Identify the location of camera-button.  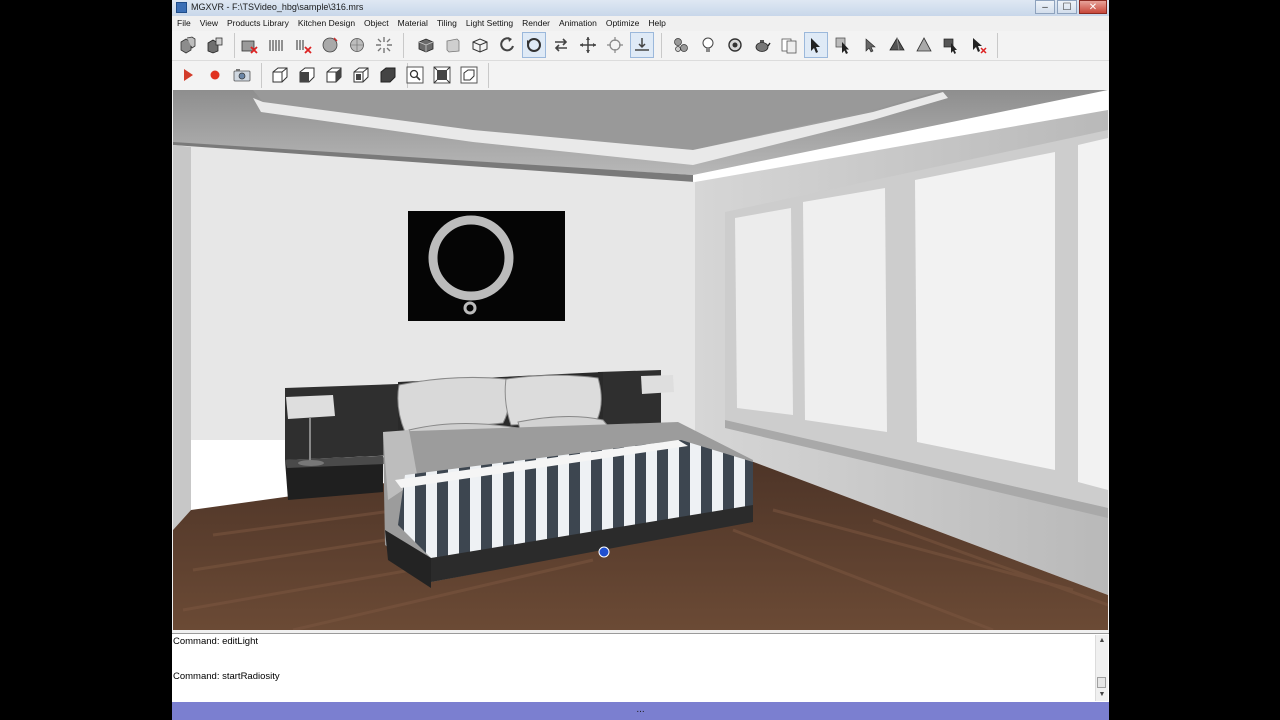
(242, 75).